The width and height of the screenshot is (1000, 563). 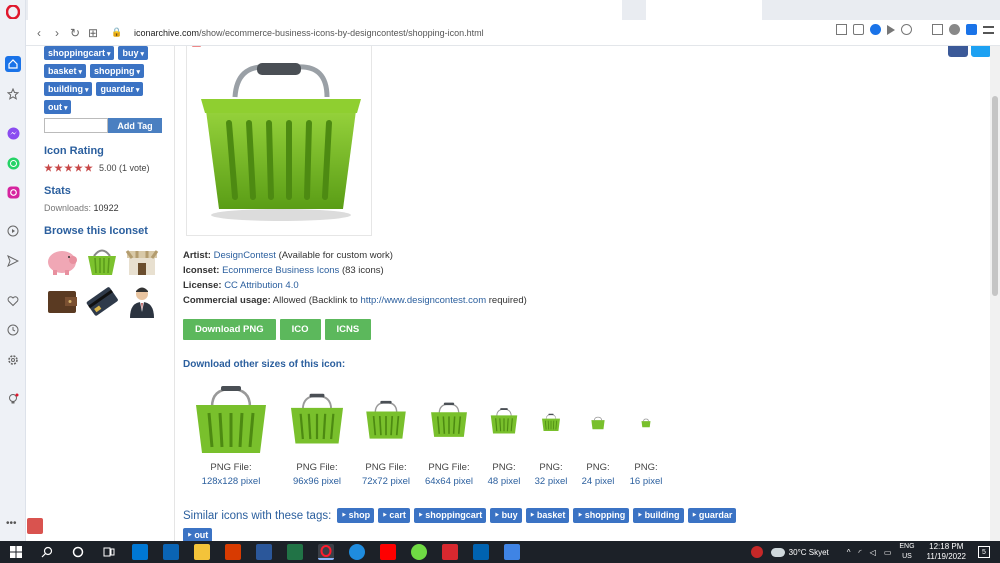 I want to click on size-link: 32 pixel, so click(x=551, y=482).